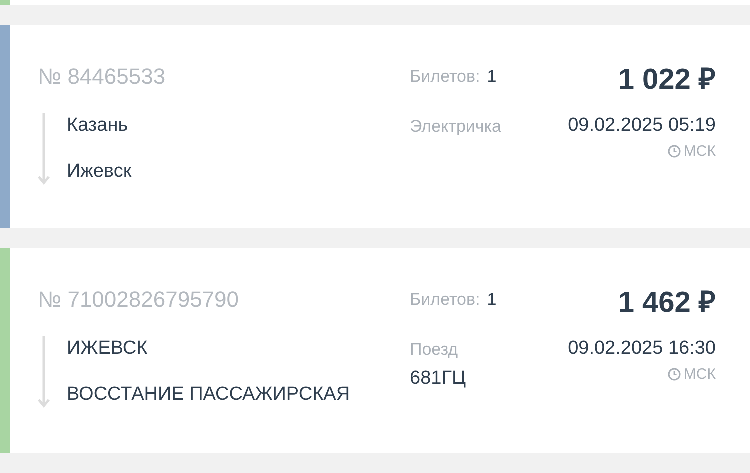 The image size is (750, 473). Describe the element at coordinates (642, 126) in the screenshot. I see `departure-datetime: 09.02.2025 05:19` at that location.